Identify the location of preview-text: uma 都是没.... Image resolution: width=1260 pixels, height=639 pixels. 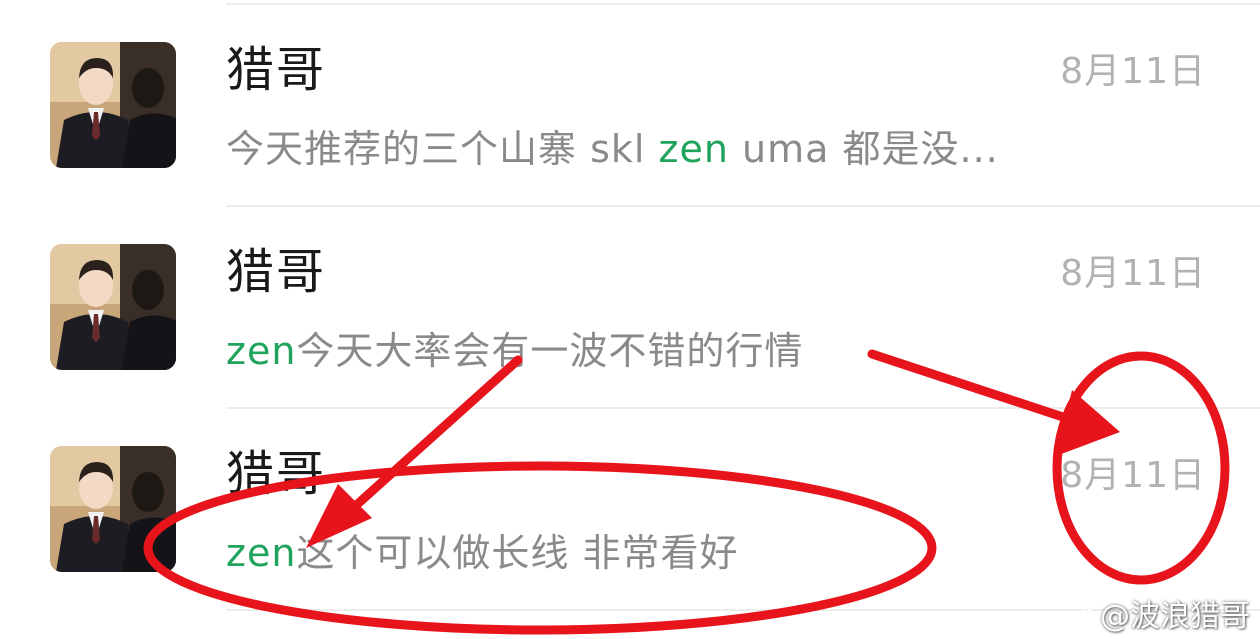
(863, 149).